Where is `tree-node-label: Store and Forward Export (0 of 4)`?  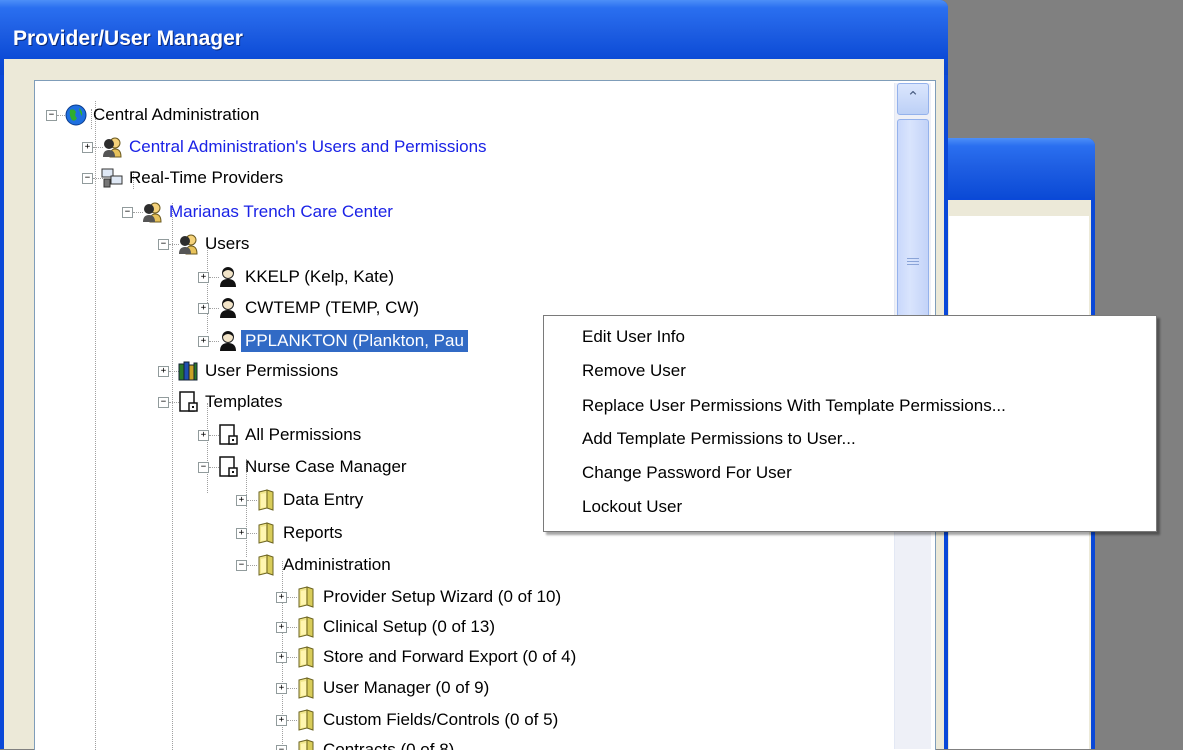
tree-node-label: Store and Forward Export (0 of 4) is located at coordinates (449, 657).